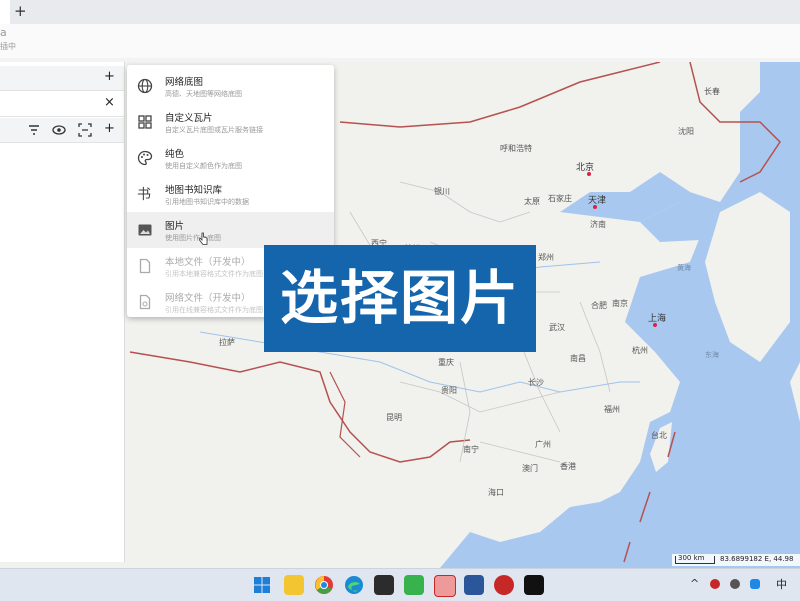 This screenshot has width=800, height=601. I want to click on scale-label: 300 km, so click(691, 558).